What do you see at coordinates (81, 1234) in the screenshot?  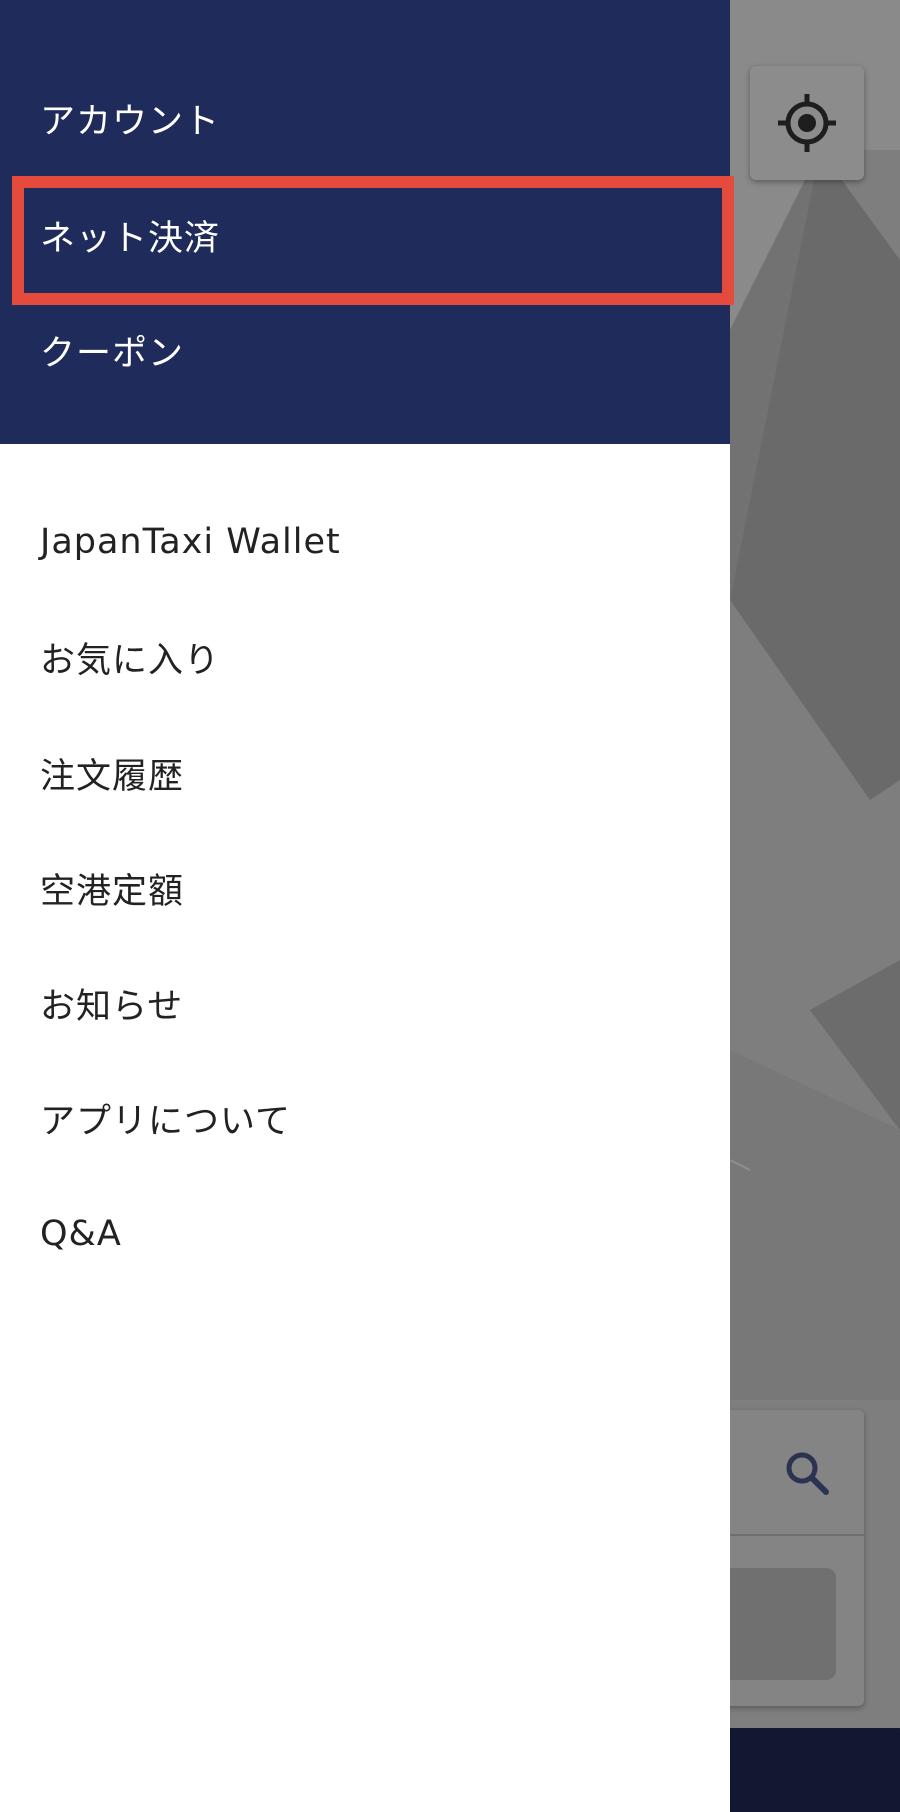 I see `menu-item-faq: Q&A` at bounding box center [81, 1234].